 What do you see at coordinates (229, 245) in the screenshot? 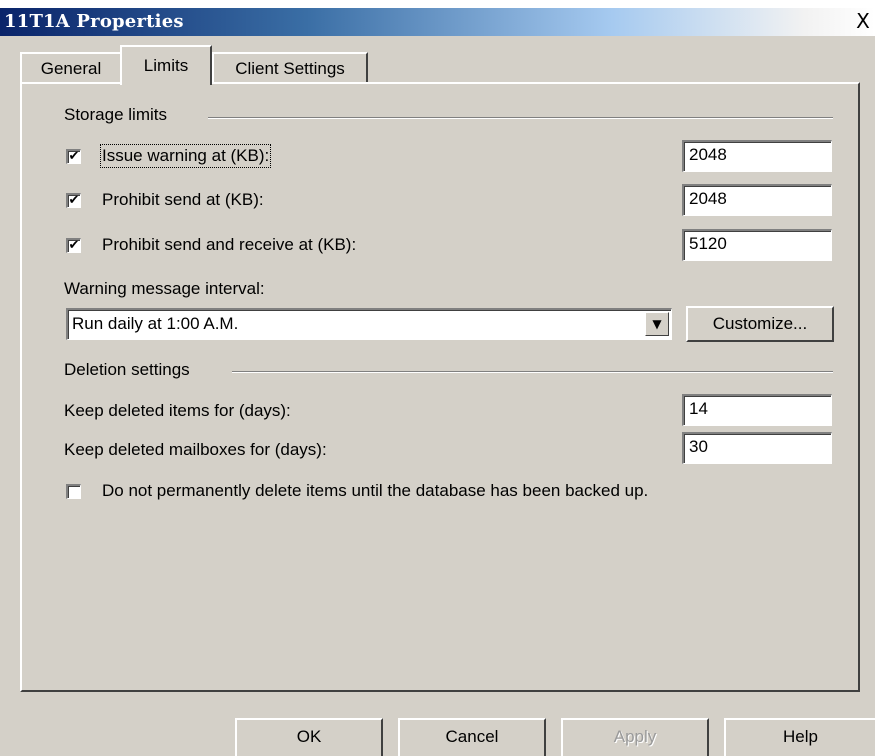
I see `prohibit-send-receive-label: Prohibit send and receive at (KB):` at bounding box center [229, 245].